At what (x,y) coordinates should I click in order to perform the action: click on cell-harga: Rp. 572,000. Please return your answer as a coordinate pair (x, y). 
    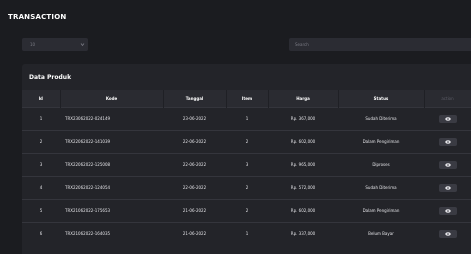
    Looking at the image, I should click on (303, 187).